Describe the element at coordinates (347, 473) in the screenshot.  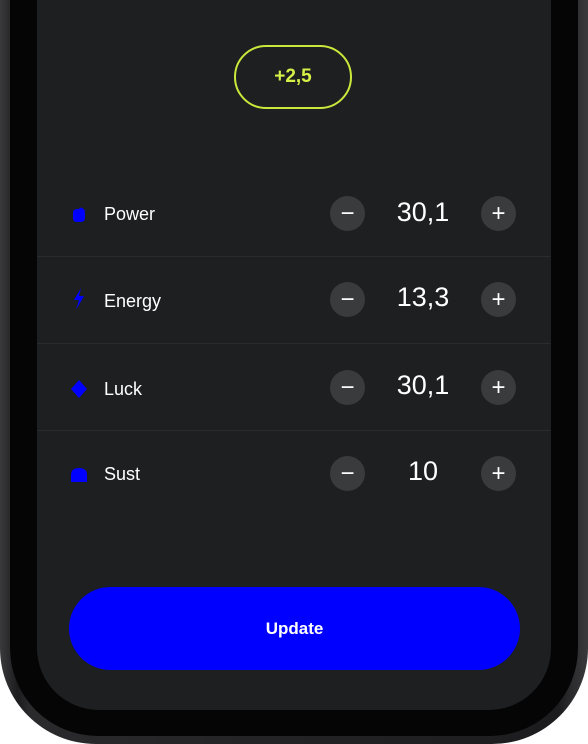
I see `decrement-sust-button: −` at that location.